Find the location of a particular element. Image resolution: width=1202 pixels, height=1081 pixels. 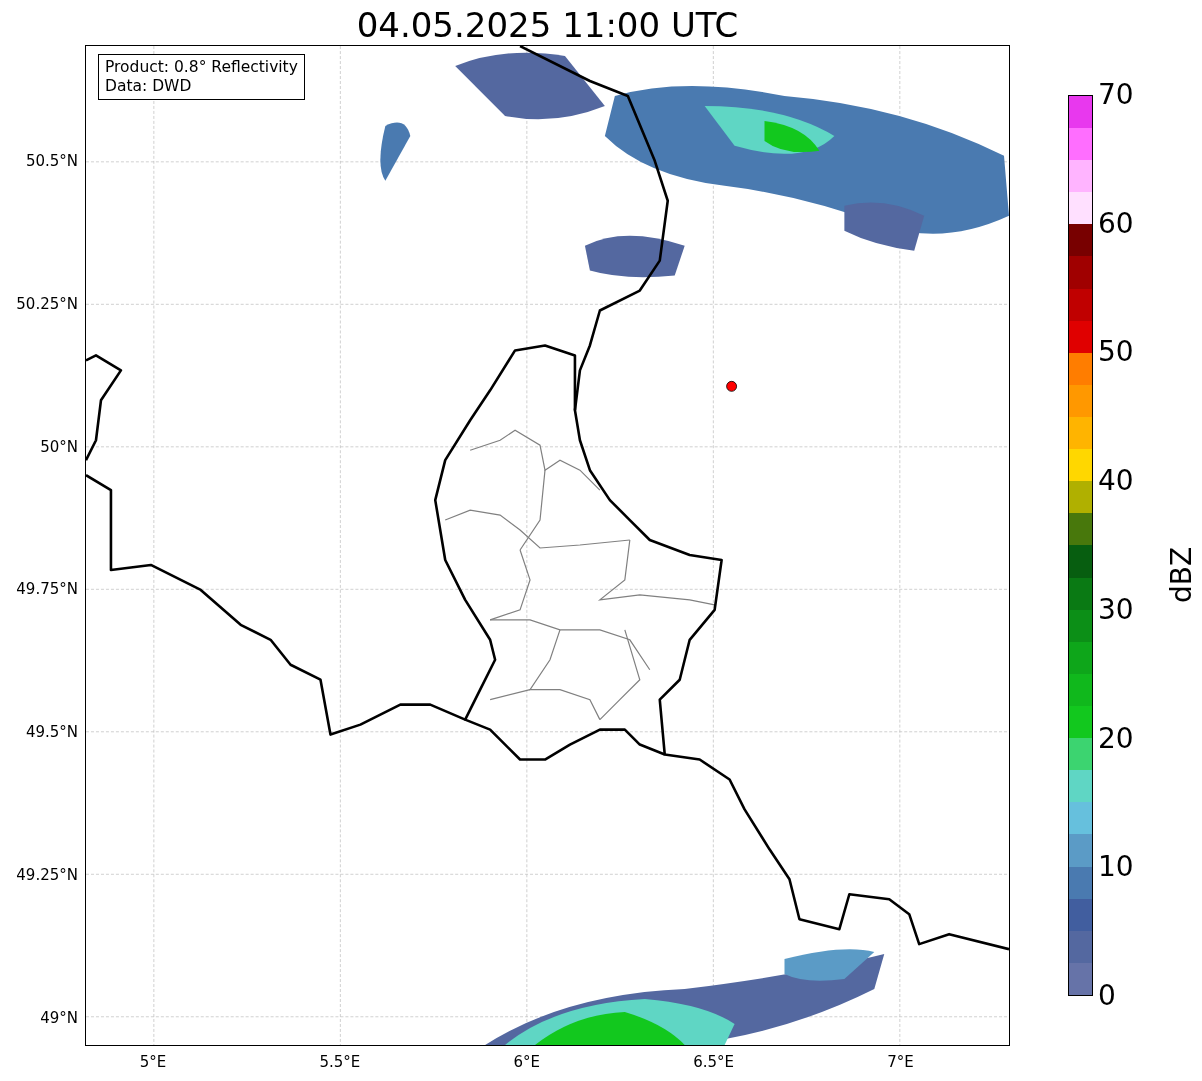

colorbar-tick-label: 50 is located at coordinates (1116, 352).